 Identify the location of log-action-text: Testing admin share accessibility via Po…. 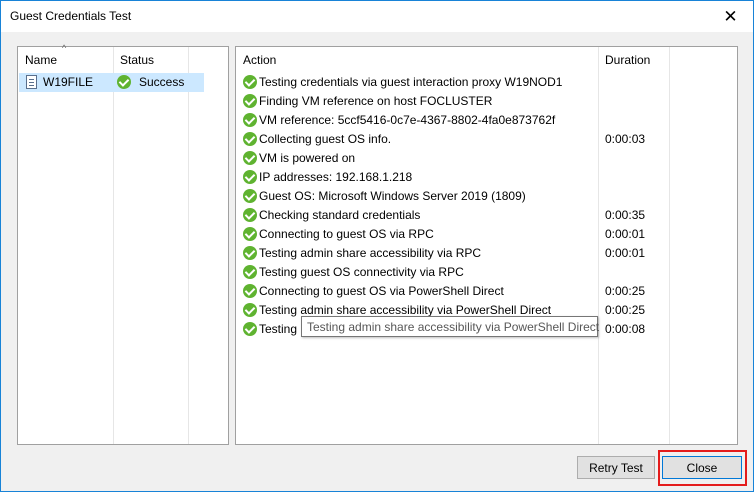
(405, 310).